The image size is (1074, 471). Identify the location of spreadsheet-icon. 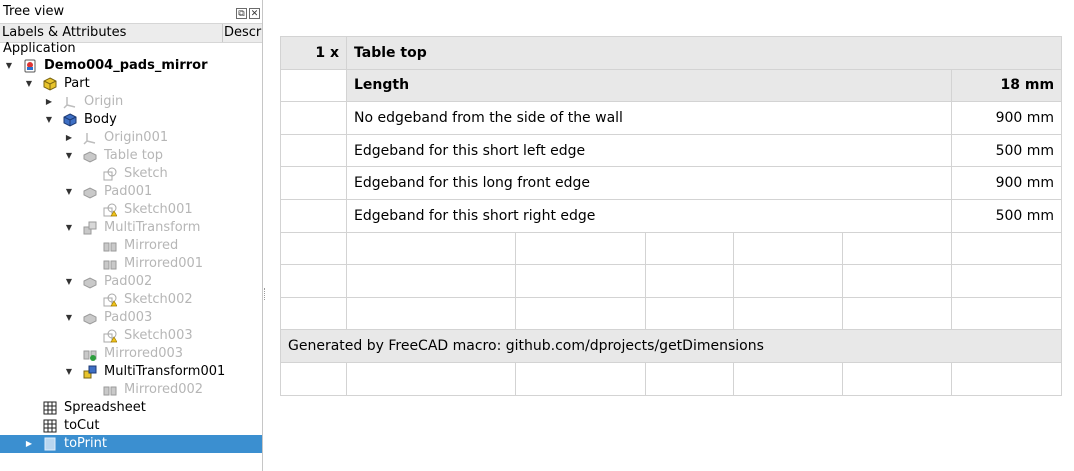
(50, 426).